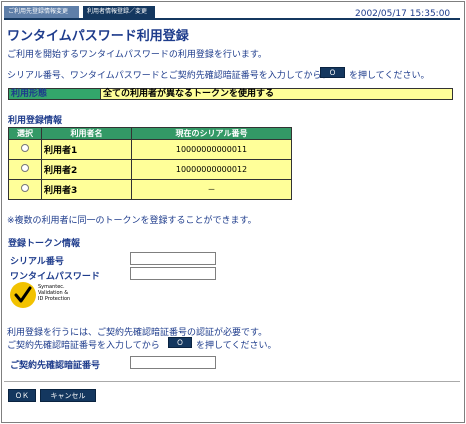  Describe the element at coordinates (332, 77) in the screenshot. I see `inline-ok-sample: ＯＫ` at that location.